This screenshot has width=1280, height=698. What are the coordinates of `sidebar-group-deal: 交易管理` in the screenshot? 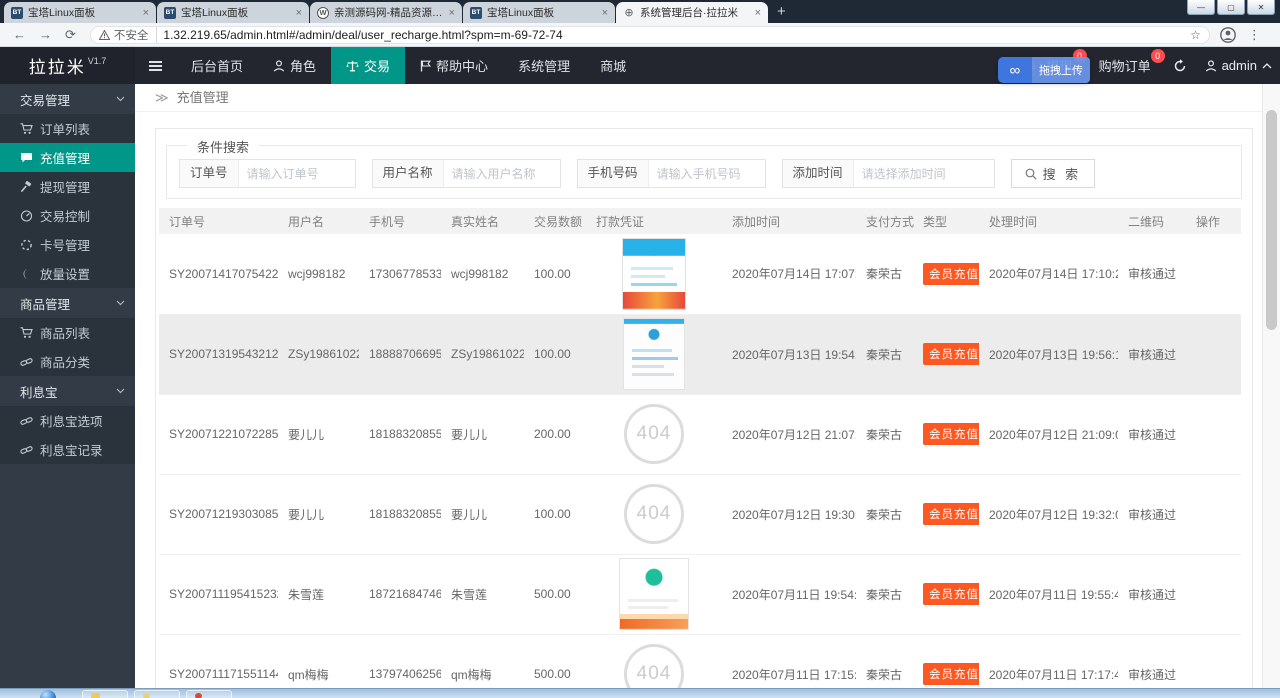 It's located at (67, 99).